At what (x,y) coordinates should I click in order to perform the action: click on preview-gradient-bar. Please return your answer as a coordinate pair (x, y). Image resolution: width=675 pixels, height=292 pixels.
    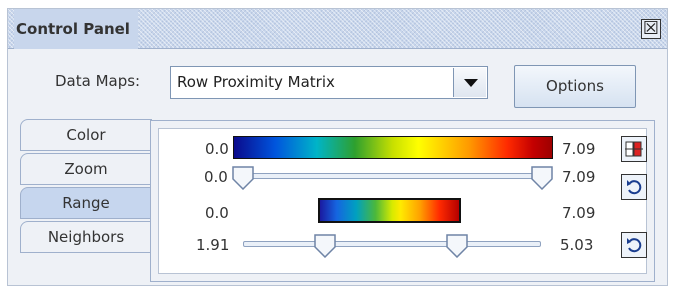
    Looking at the image, I should click on (389, 210).